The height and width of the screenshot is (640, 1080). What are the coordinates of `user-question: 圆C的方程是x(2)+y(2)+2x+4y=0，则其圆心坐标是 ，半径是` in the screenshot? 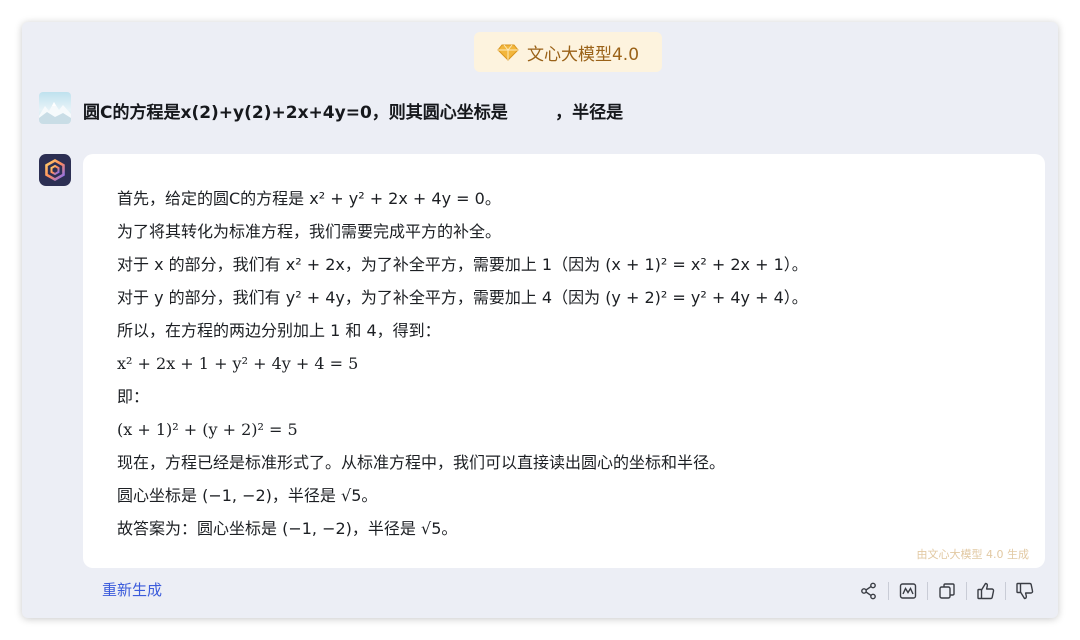 It's located at (353, 113).